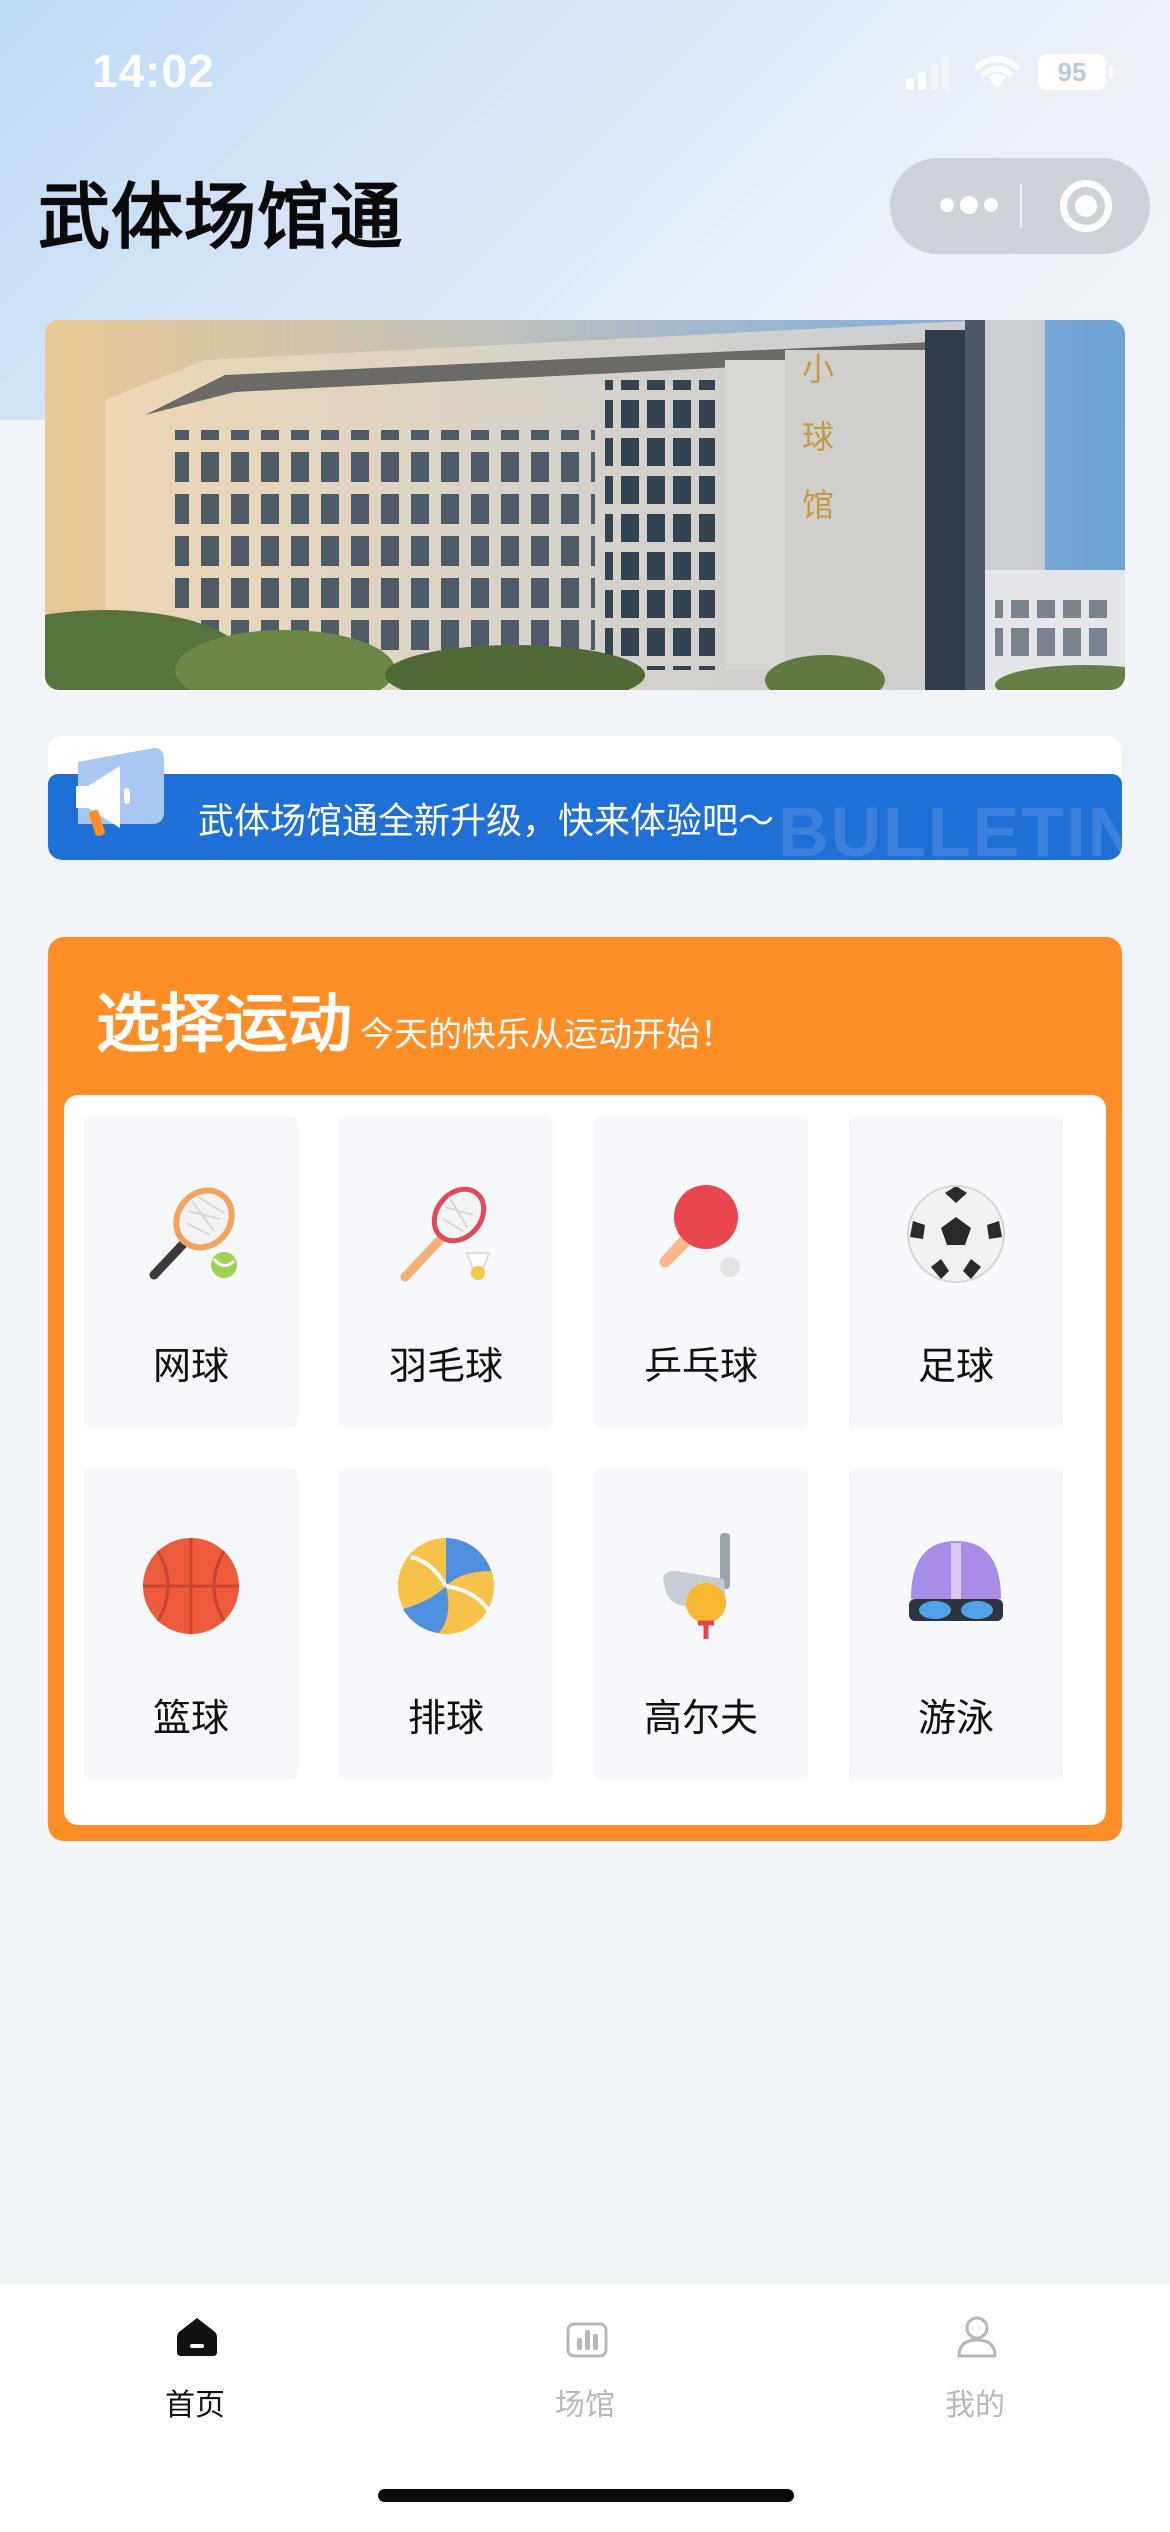 The image size is (1170, 2532). I want to click on sport-tile-basketball: 篮球, so click(191, 1624).